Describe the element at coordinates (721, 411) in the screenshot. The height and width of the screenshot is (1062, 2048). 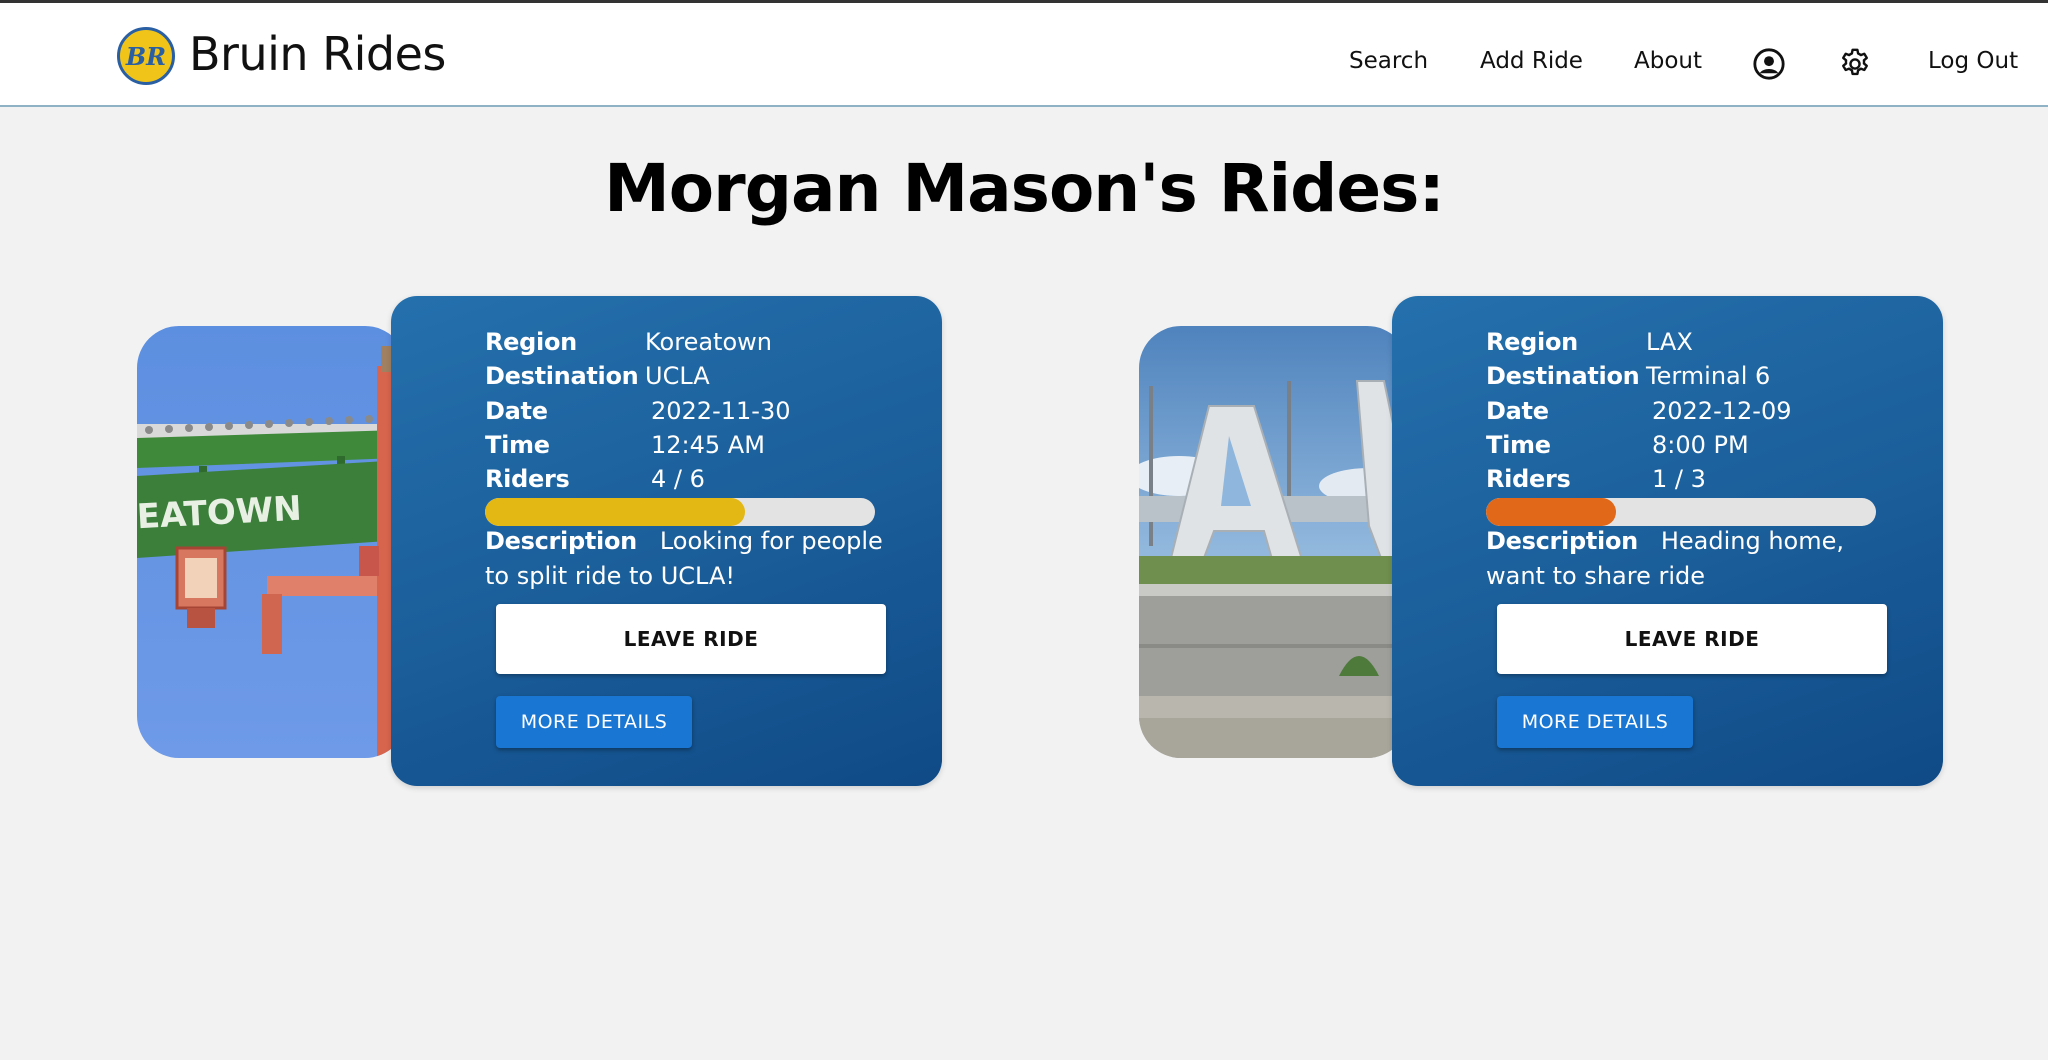
I see `date-value: 2022-11-30` at that location.